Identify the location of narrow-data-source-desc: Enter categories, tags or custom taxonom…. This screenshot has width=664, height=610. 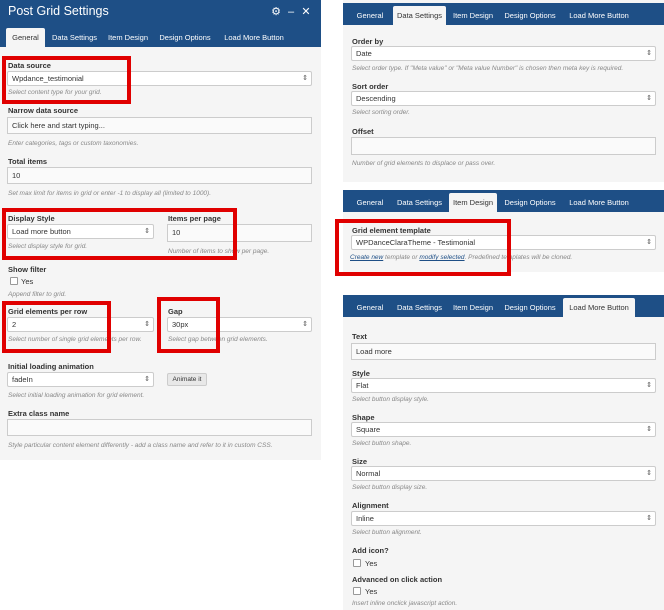
(73, 143).